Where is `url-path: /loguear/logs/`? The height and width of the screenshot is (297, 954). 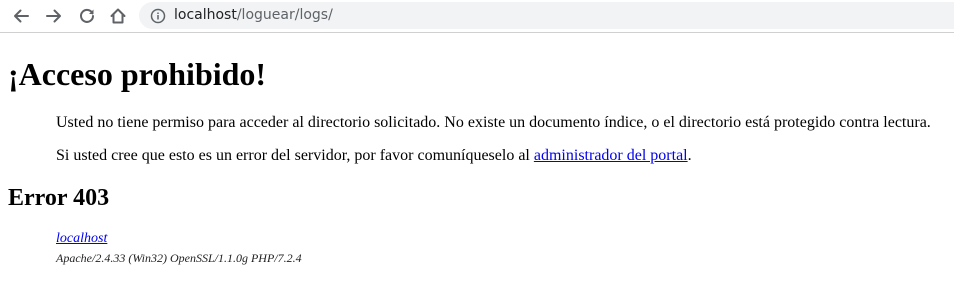
url-path: /loguear/logs/ is located at coordinates (284, 15).